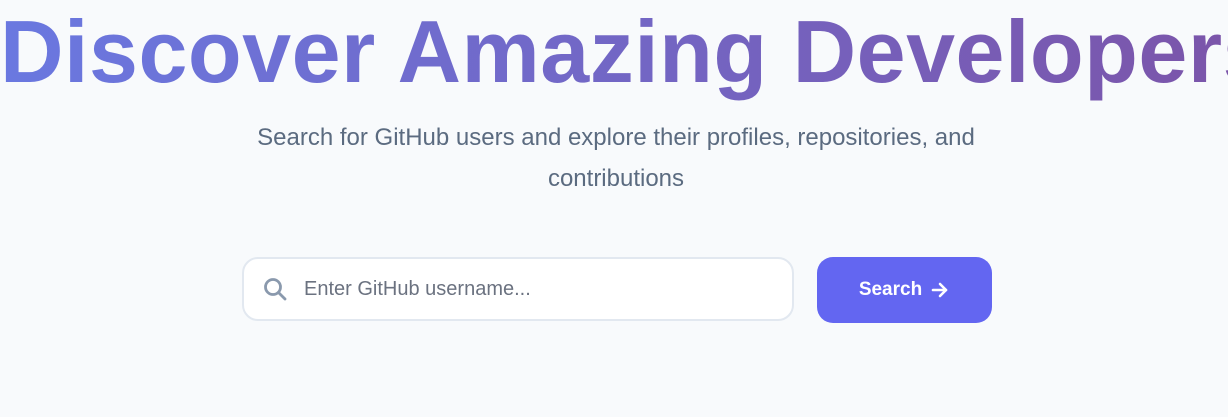  I want to click on arrow-right-icon, so click(940, 290).